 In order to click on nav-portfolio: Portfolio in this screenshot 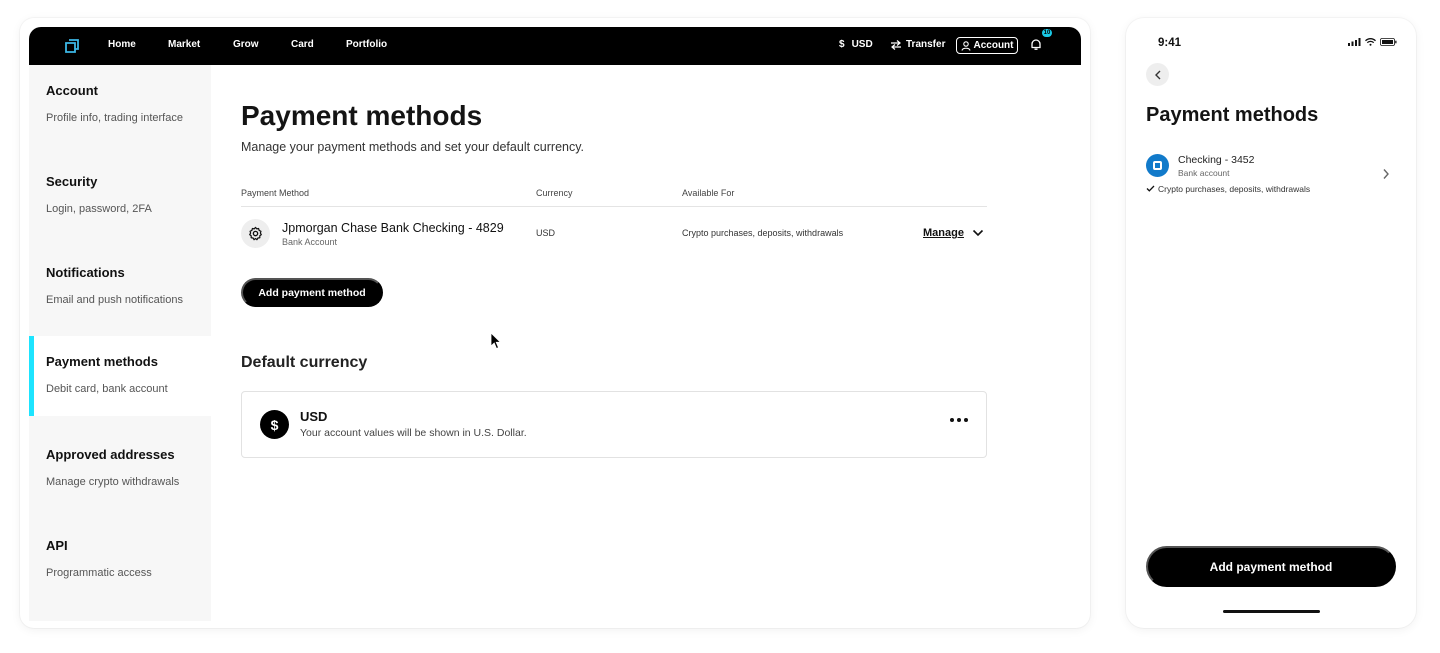, I will do `click(366, 44)`.